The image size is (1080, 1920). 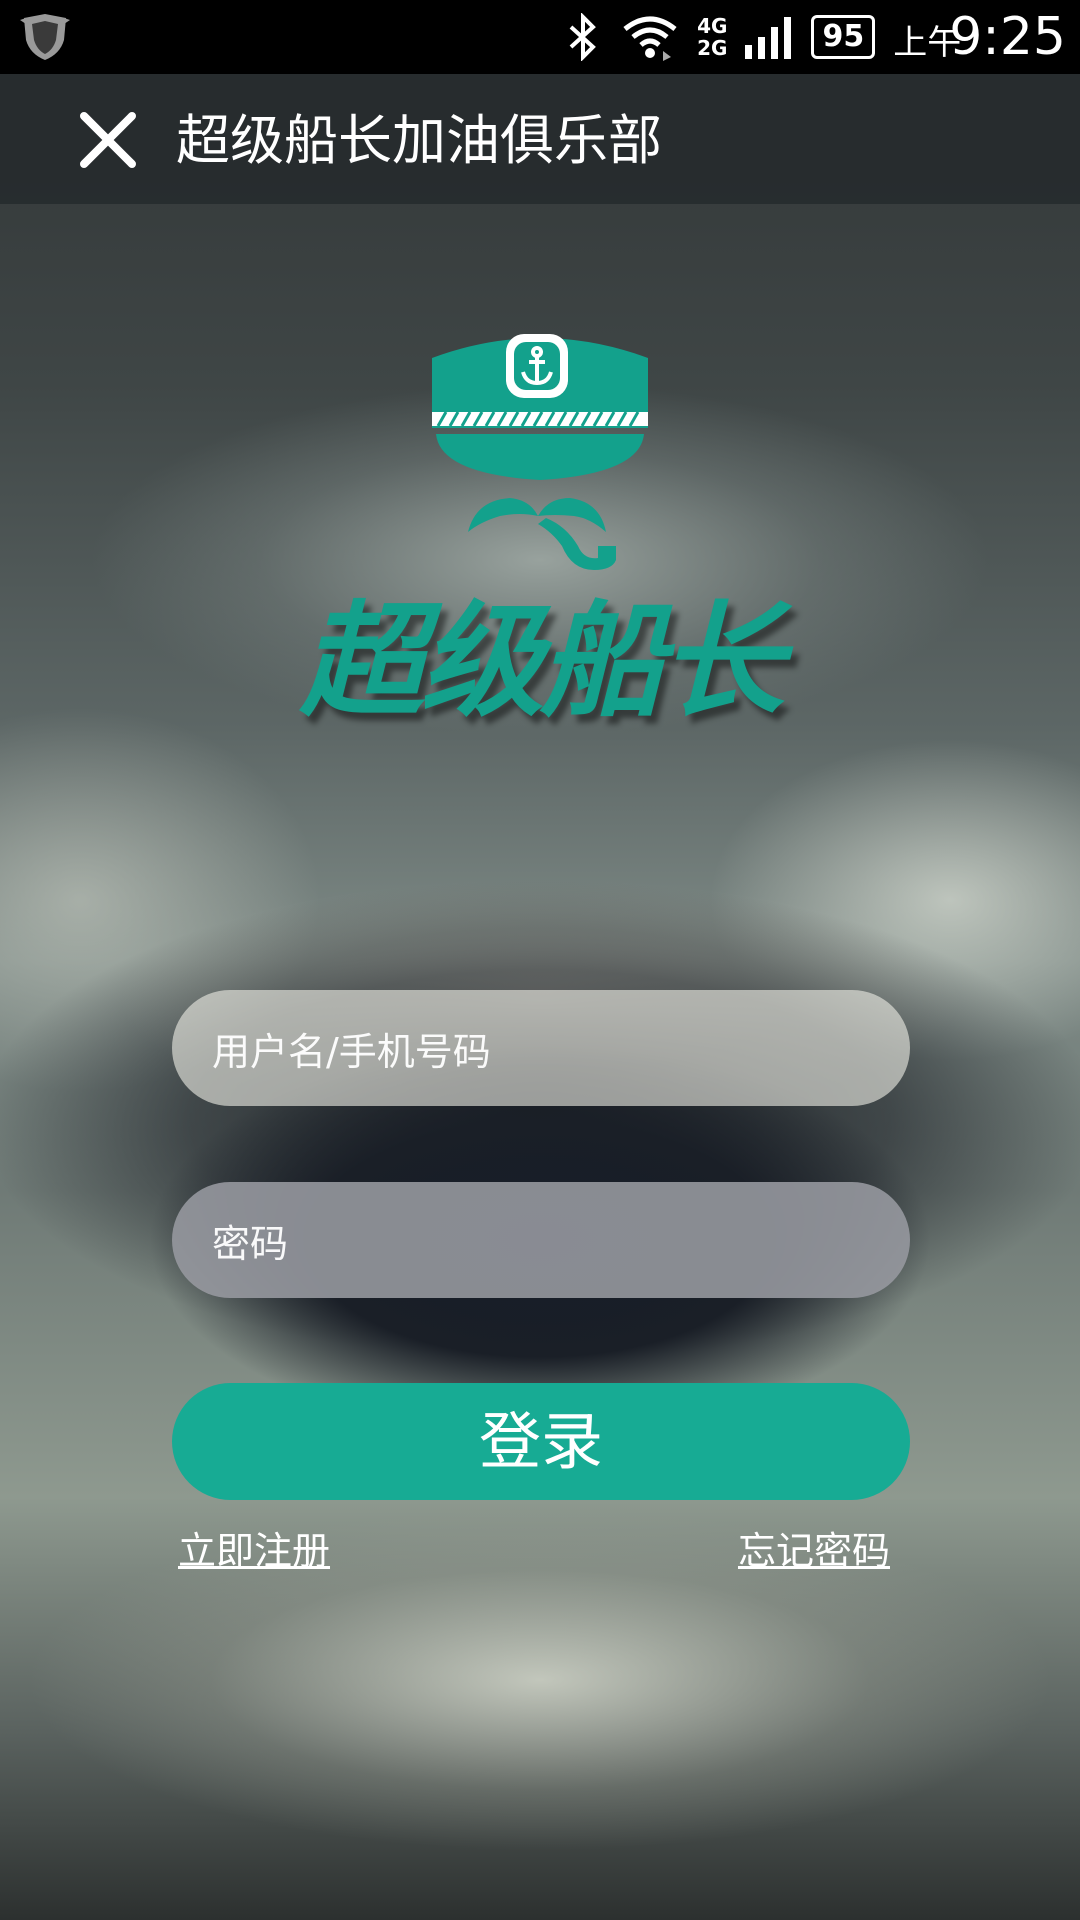 What do you see at coordinates (45, 37) in the screenshot?
I see `shield-icon` at bounding box center [45, 37].